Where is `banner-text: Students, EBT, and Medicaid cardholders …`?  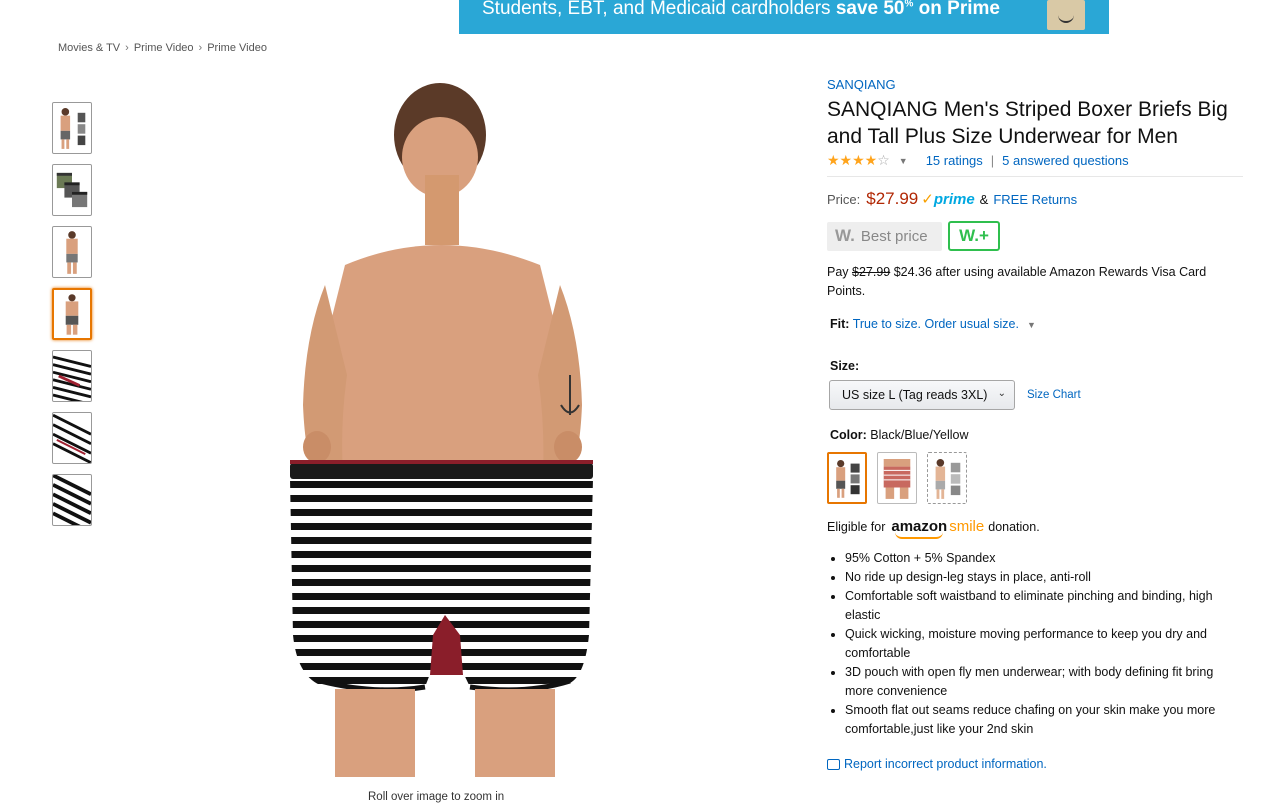
banner-text: Students, EBT, and Medicaid cardholders … is located at coordinates (741, 9).